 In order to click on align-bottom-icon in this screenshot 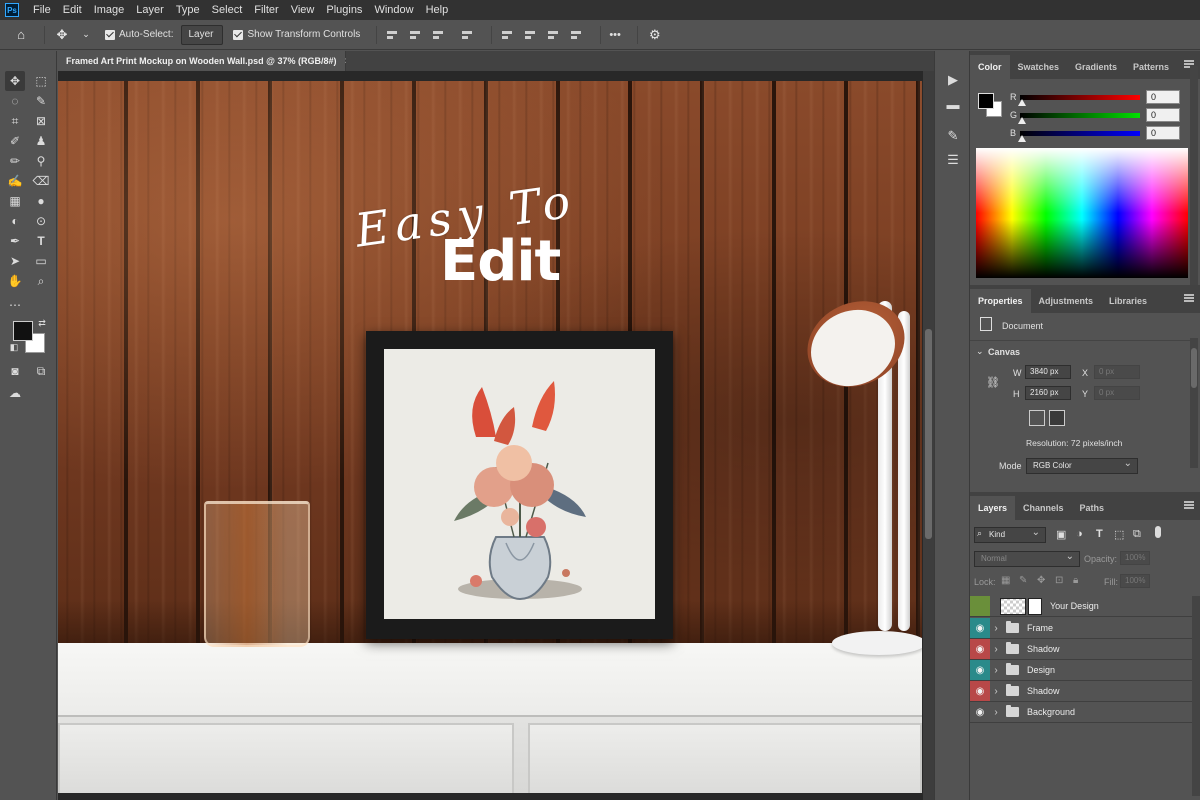, I will do `click(553, 35)`.